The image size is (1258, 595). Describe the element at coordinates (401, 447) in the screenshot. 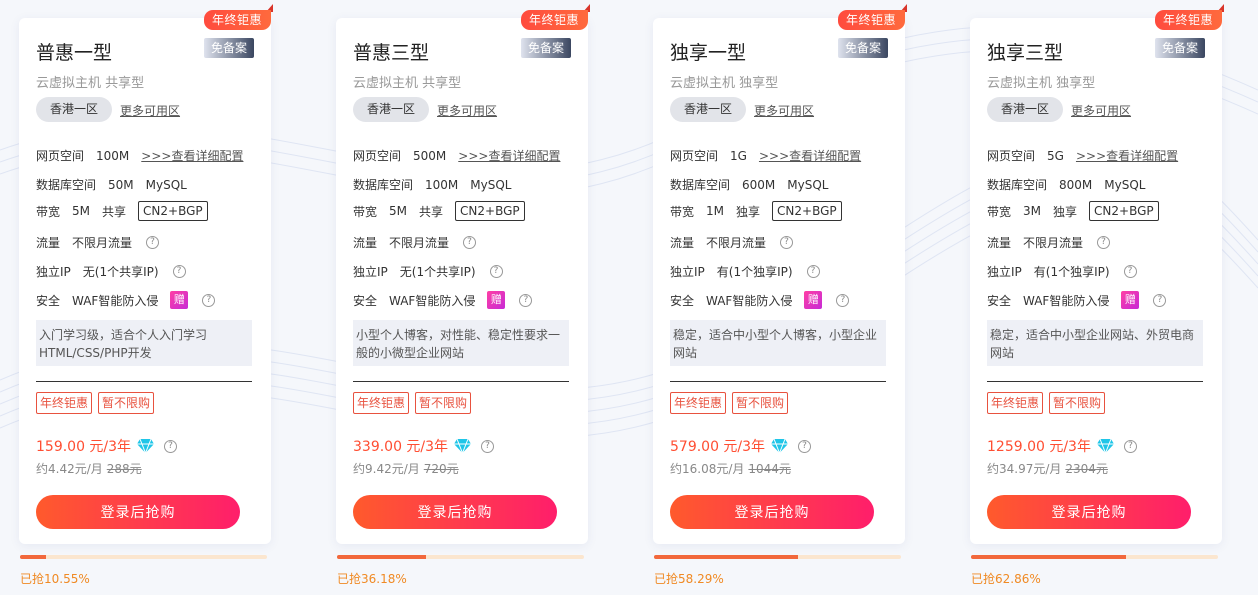

I see `price: 339.00 元/3年` at that location.